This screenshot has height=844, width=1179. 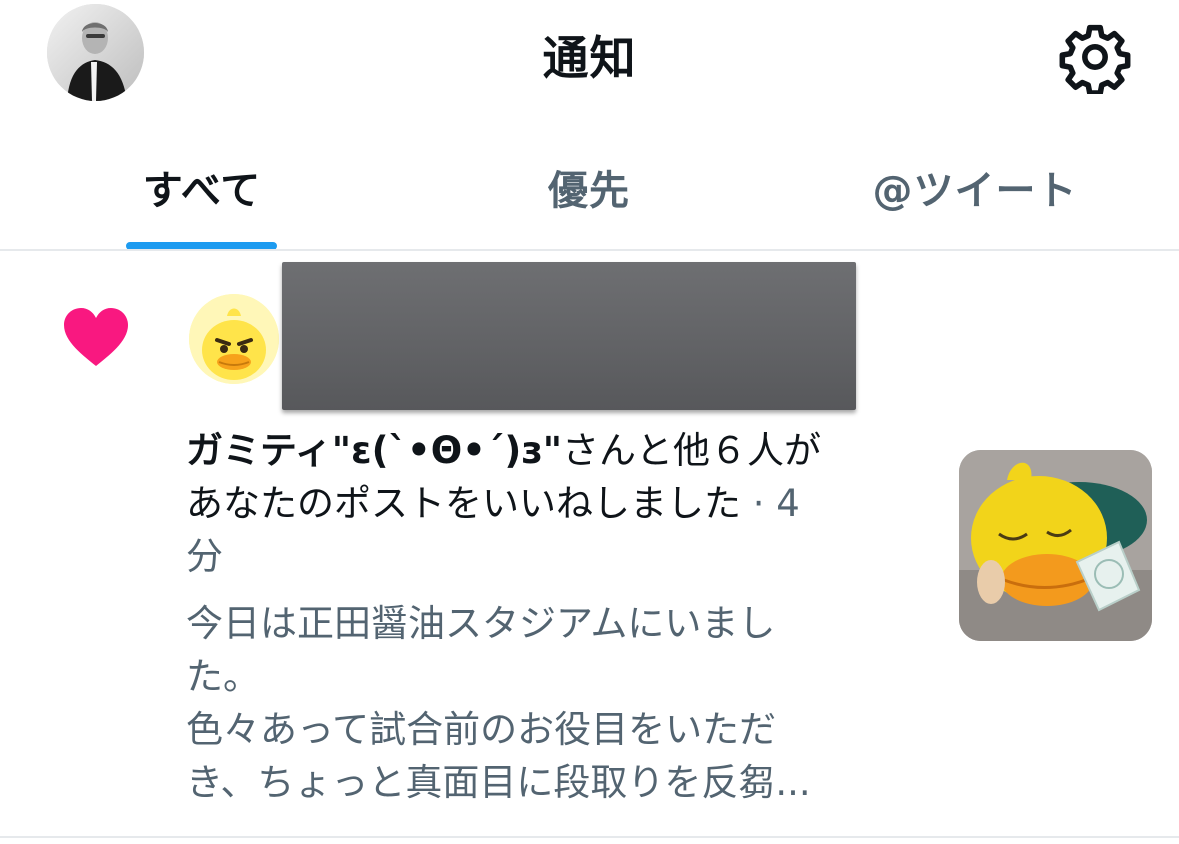 I want to click on snippet-line: た。, so click(x=223, y=676).